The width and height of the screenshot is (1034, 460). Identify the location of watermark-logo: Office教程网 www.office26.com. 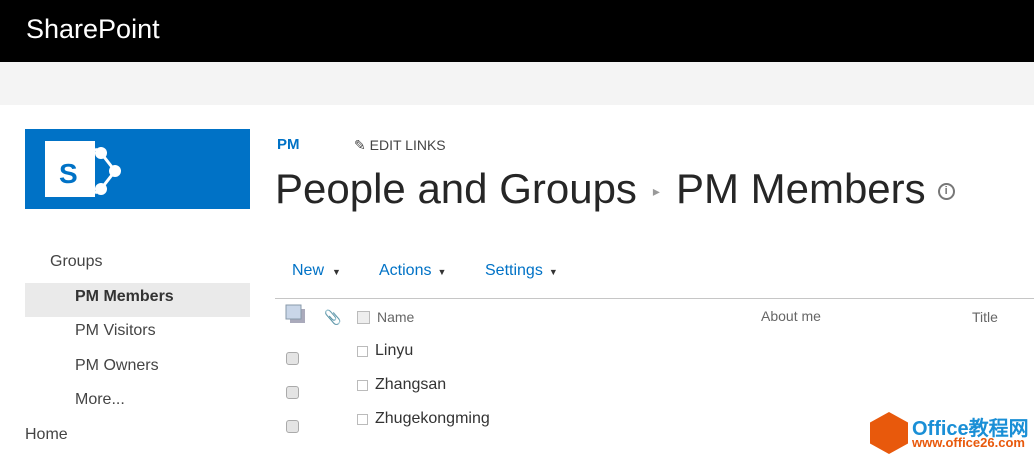
(951, 435).